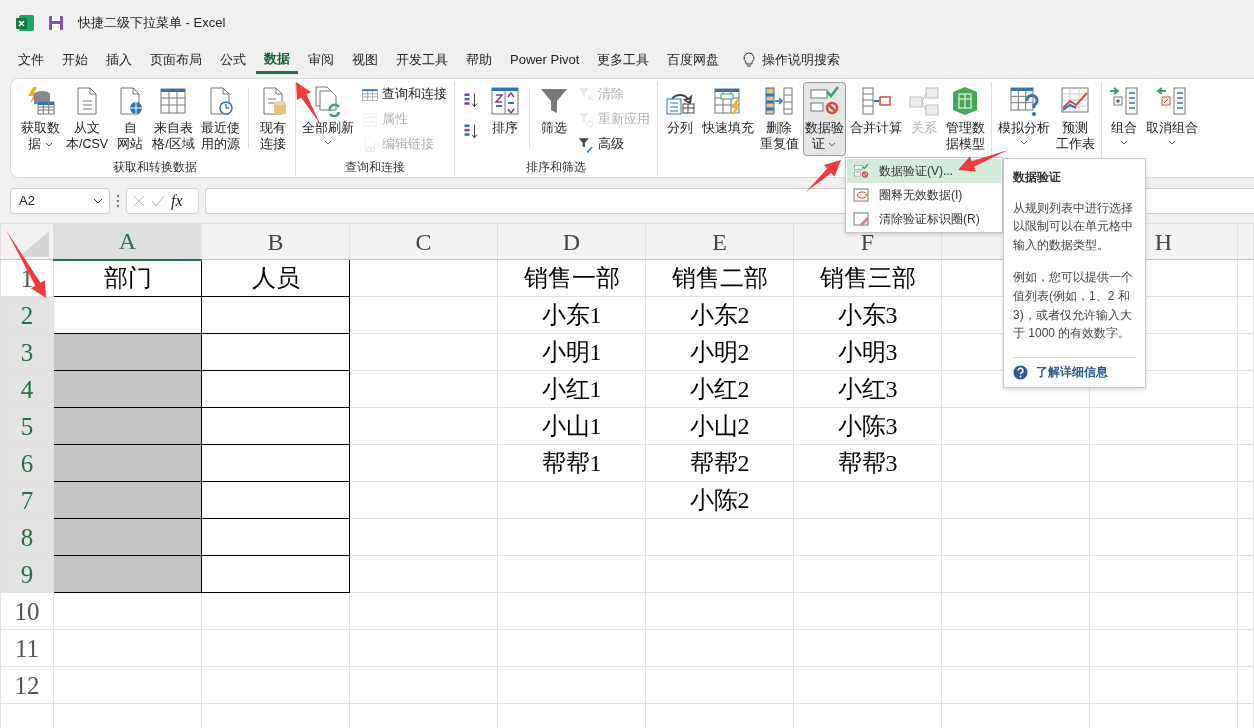 Image resolution: width=1254 pixels, height=728 pixels. What do you see at coordinates (27, 611) in the screenshot?
I see `row-header: 10` at bounding box center [27, 611].